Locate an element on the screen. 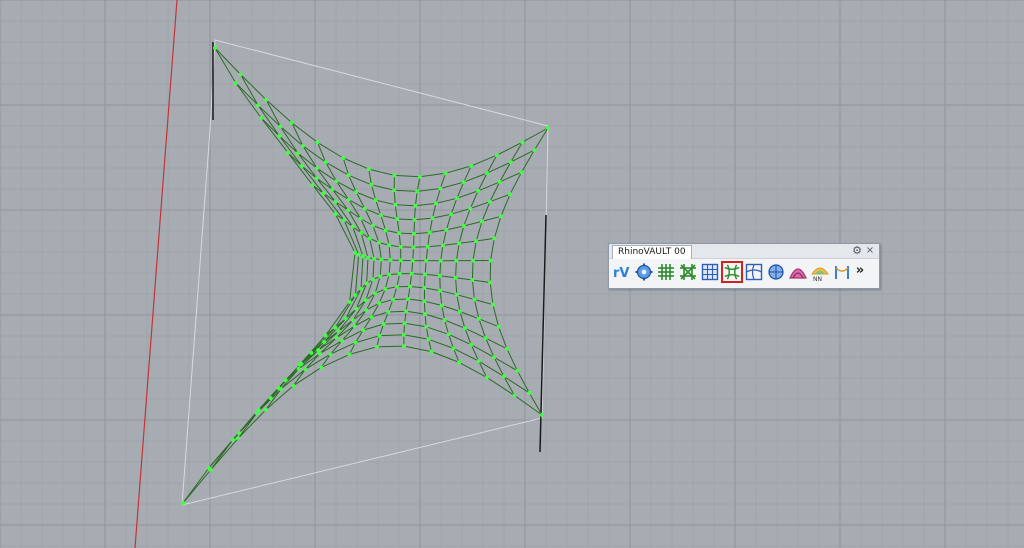  rv-logo-icon: rV is located at coordinates (622, 272).